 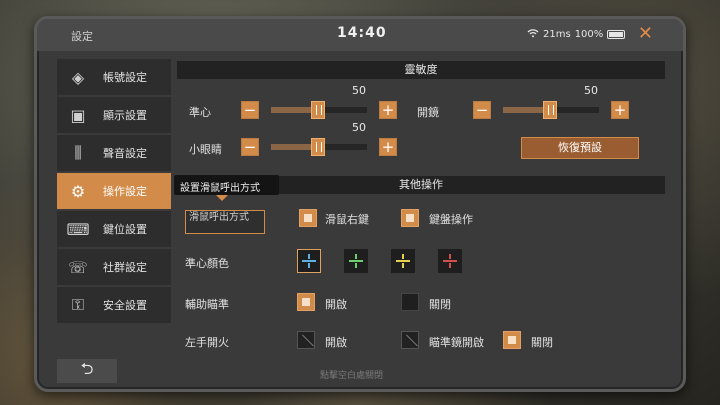 I want to click on scope-plus-button: +, so click(x=620, y=110).